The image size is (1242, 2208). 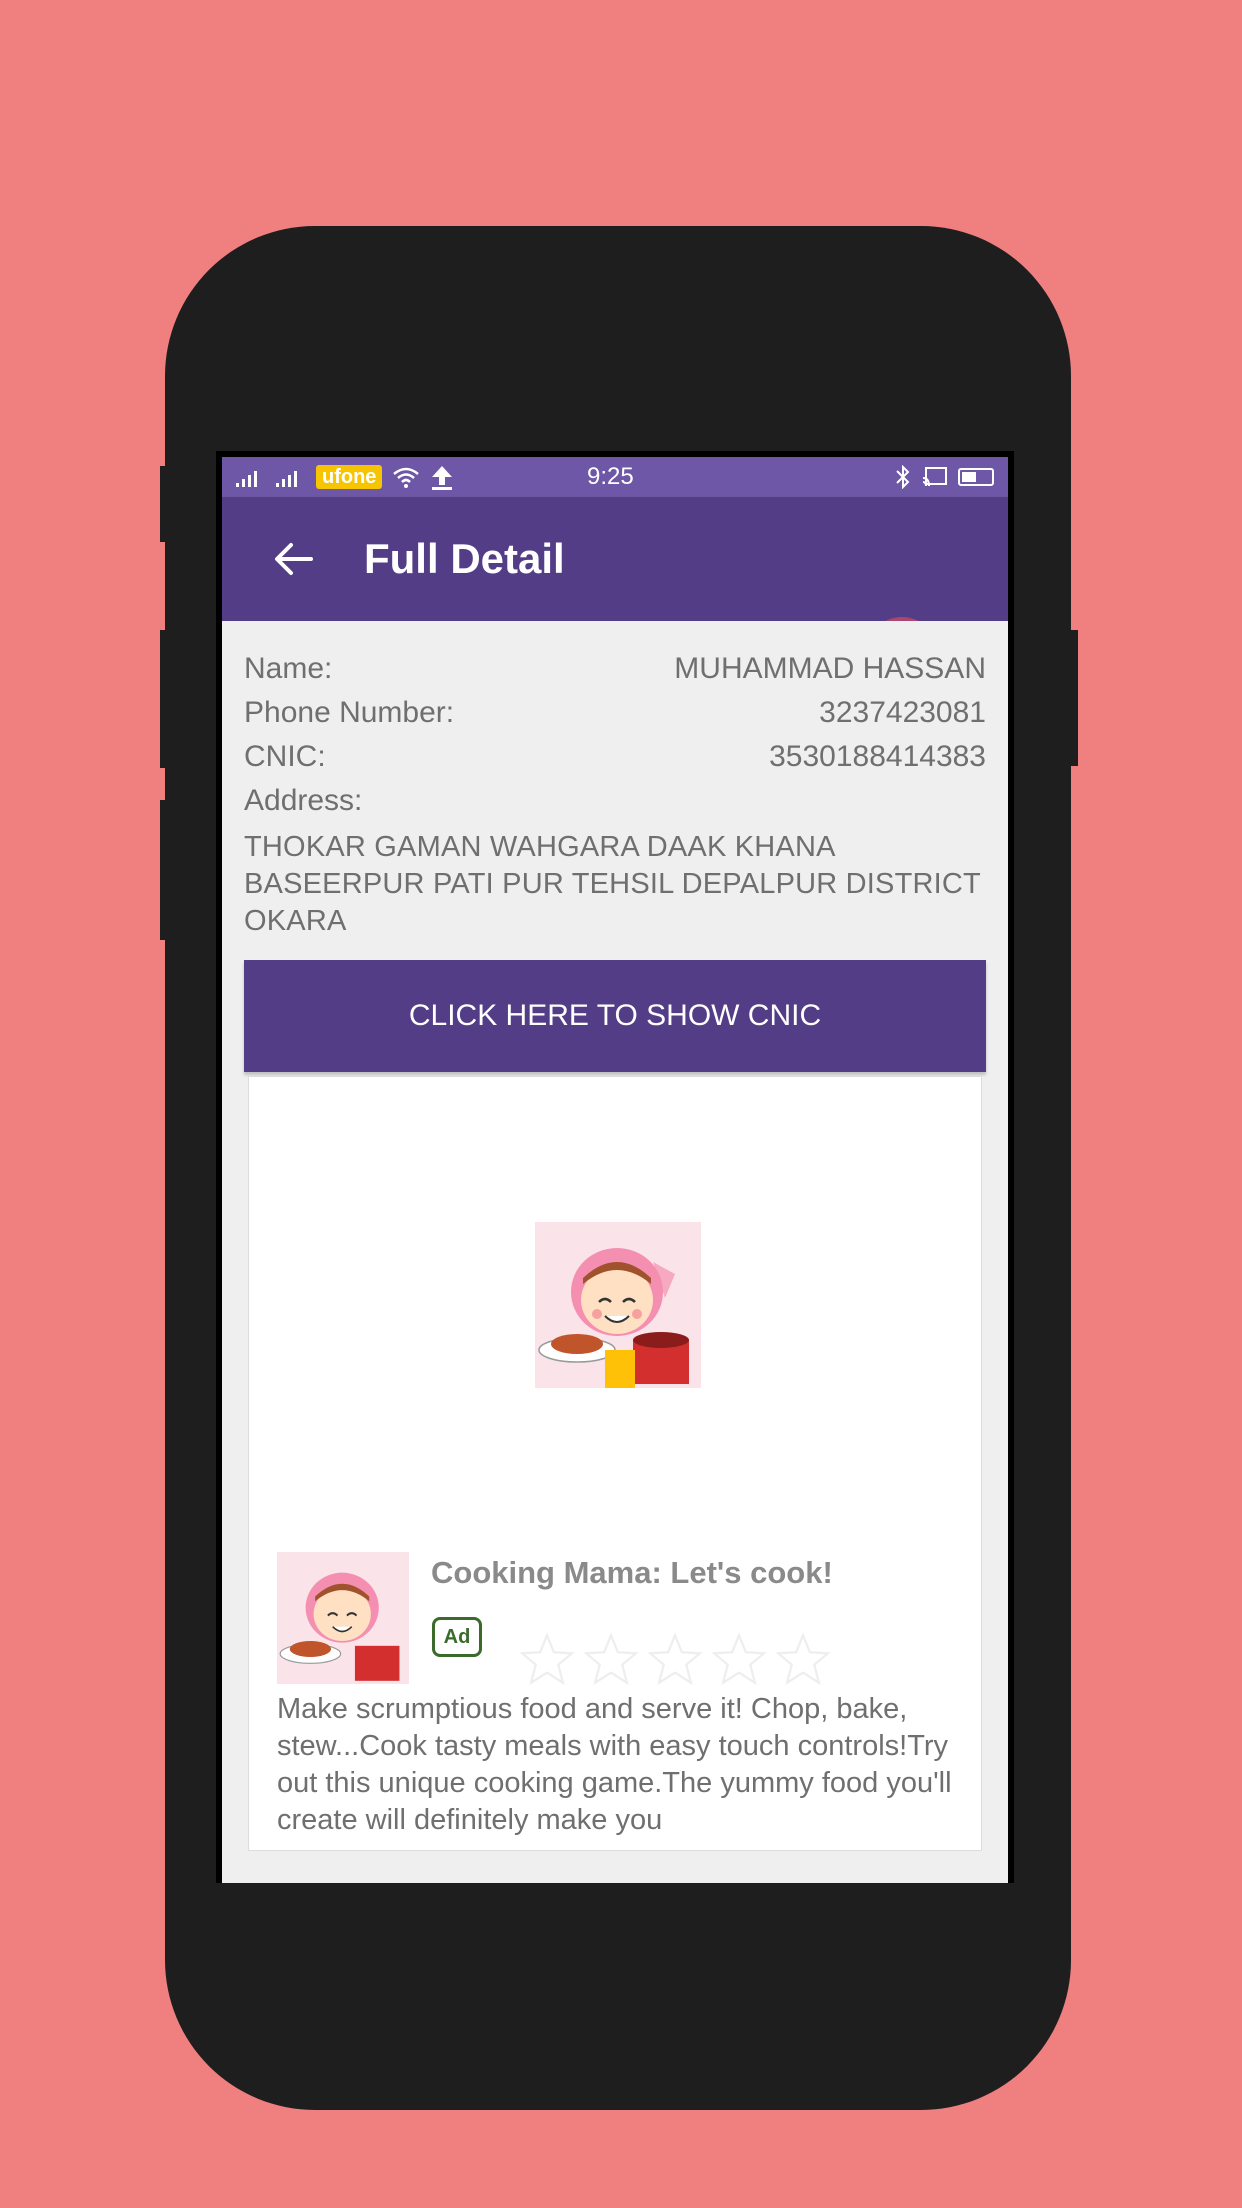 What do you see at coordinates (830, 668) in the screenshot?
I see `name-value: MUHAMMAD HASSAN` at bounding box center [830, 668].